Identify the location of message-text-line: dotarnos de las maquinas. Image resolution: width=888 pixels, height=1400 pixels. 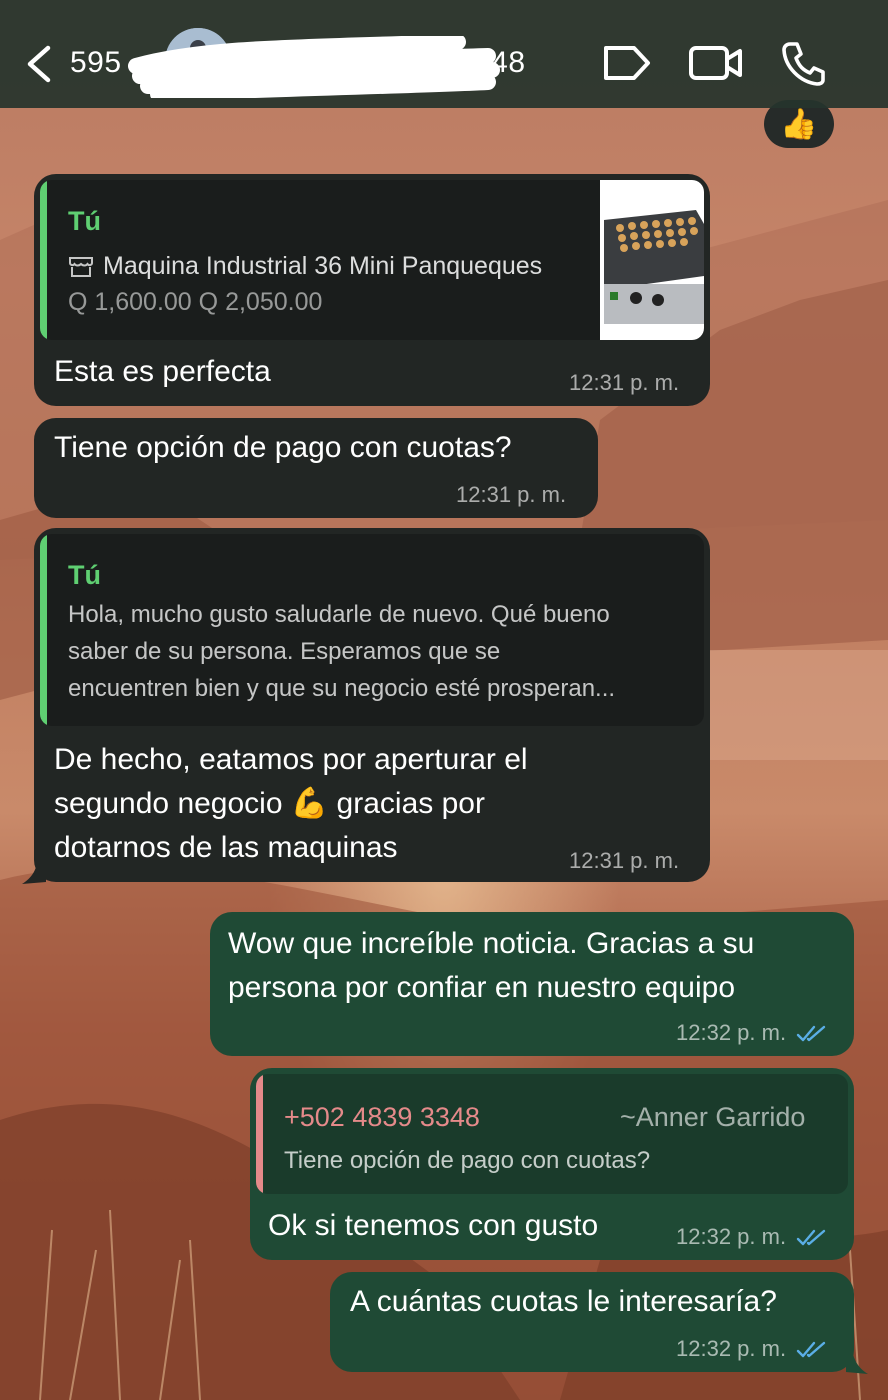
(226, 847).